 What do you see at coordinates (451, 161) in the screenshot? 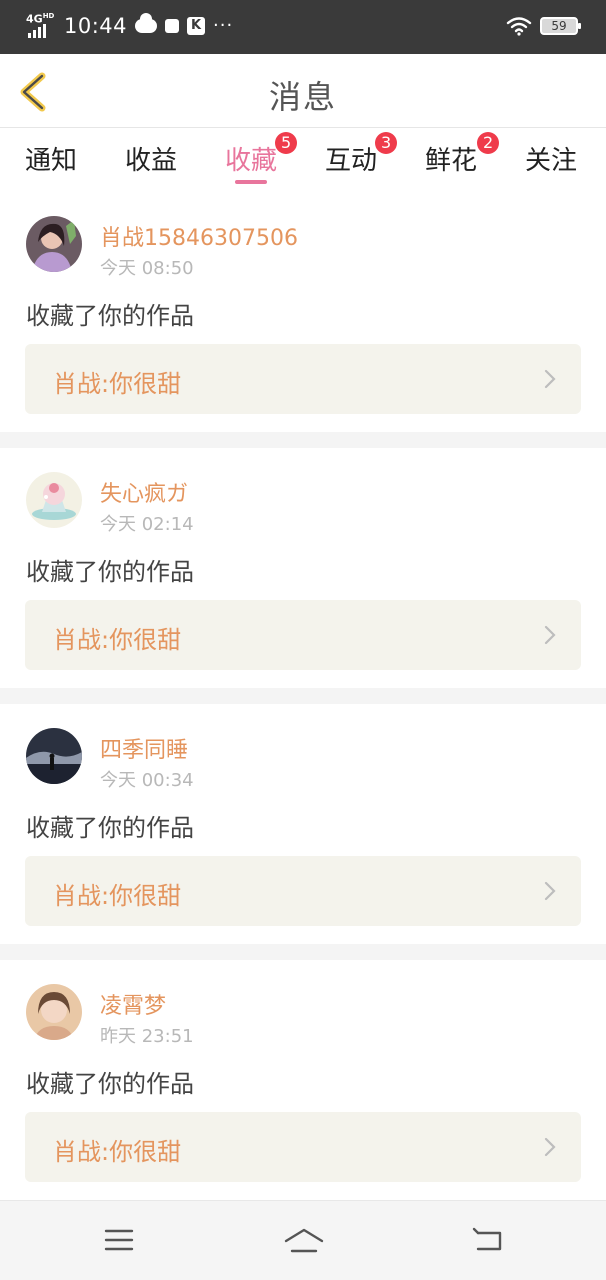
I see `tab-label: 鲜花` at bounding box center [451, 161].